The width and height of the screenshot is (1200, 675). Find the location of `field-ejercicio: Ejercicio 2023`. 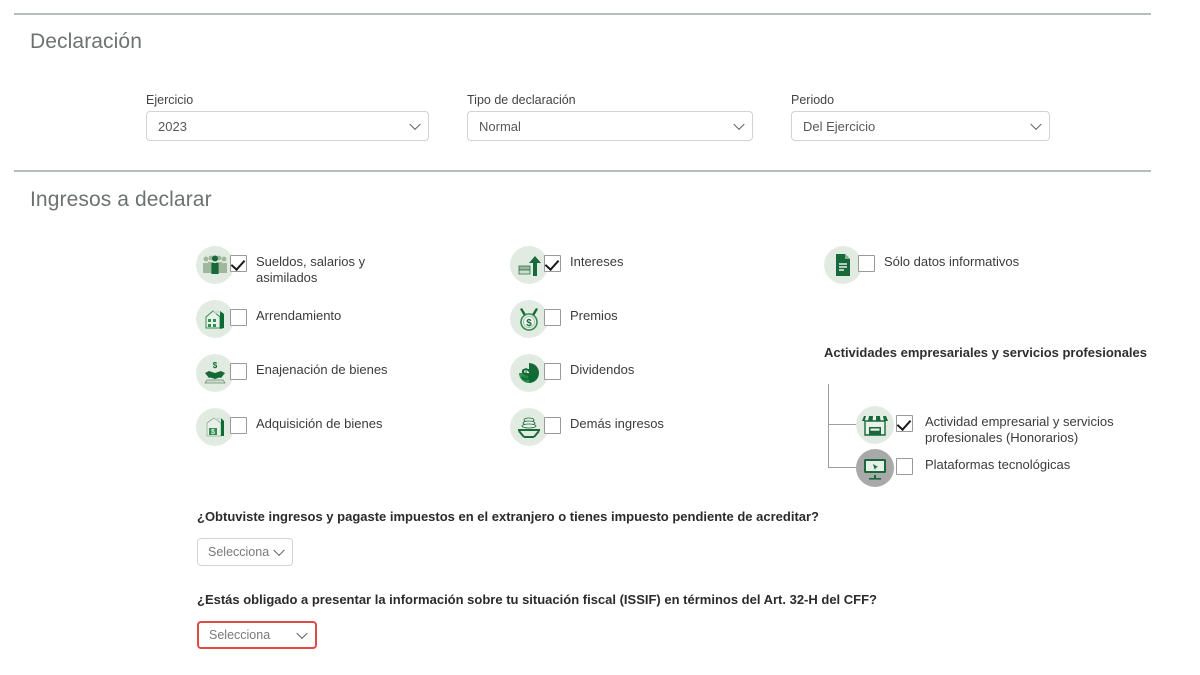

field-ejercicio: Ejercicio 2023 is located at coordinates (287, 117).